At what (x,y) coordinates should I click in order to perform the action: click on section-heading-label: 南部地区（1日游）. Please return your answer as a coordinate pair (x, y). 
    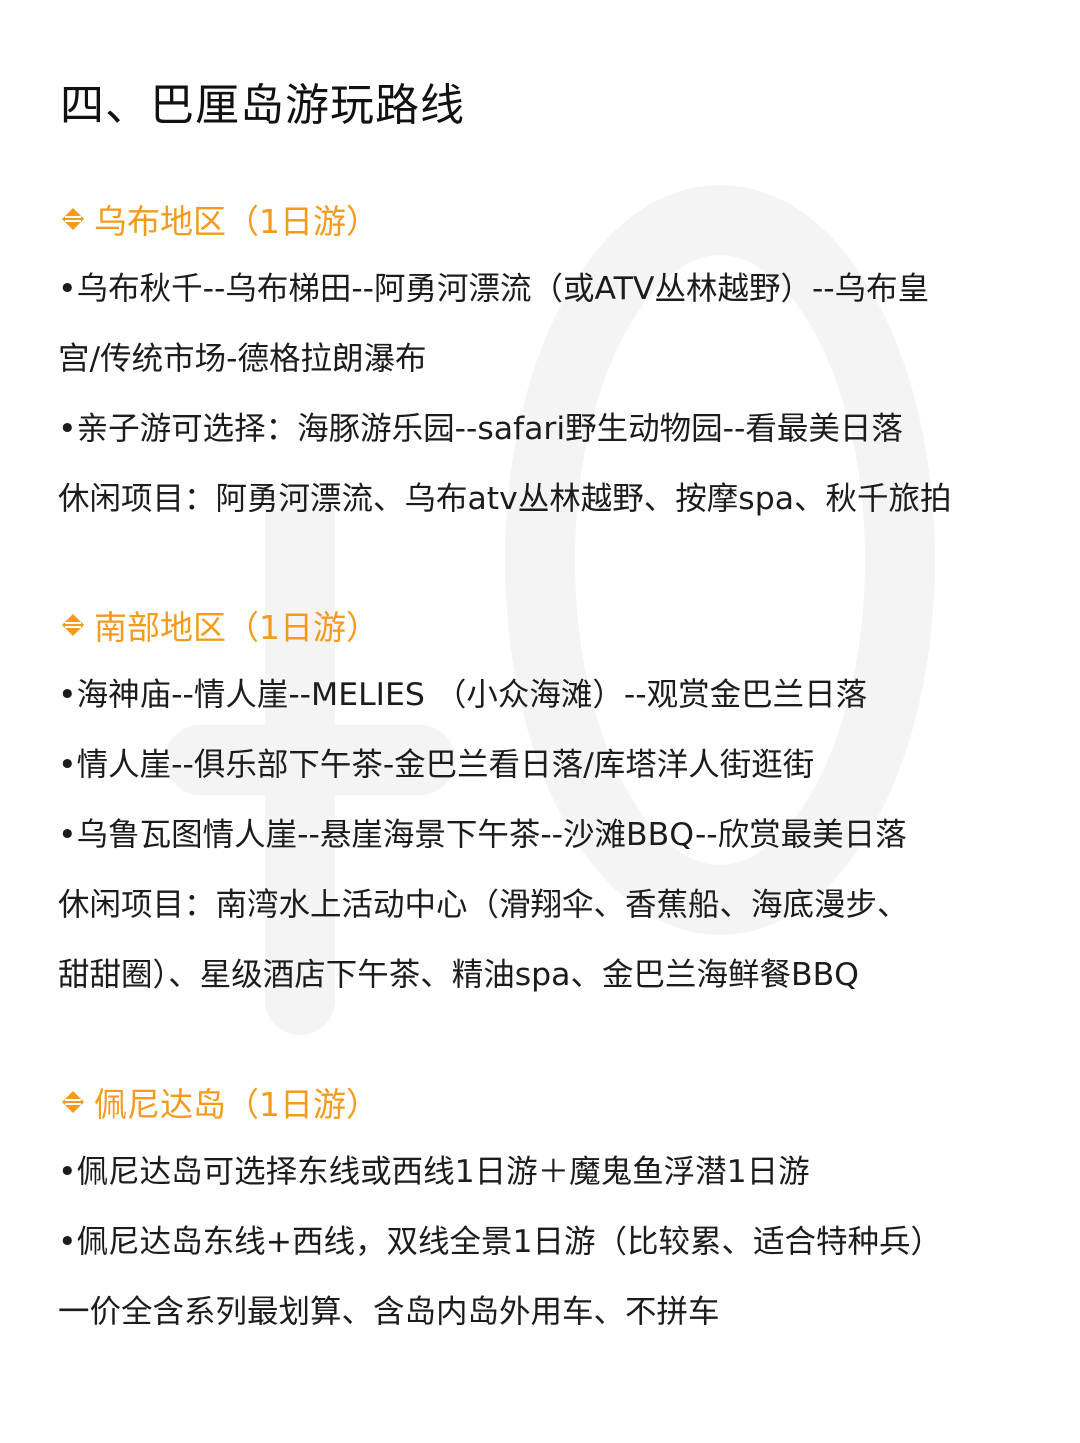
    Looking at the image, I should click on (236, 627).